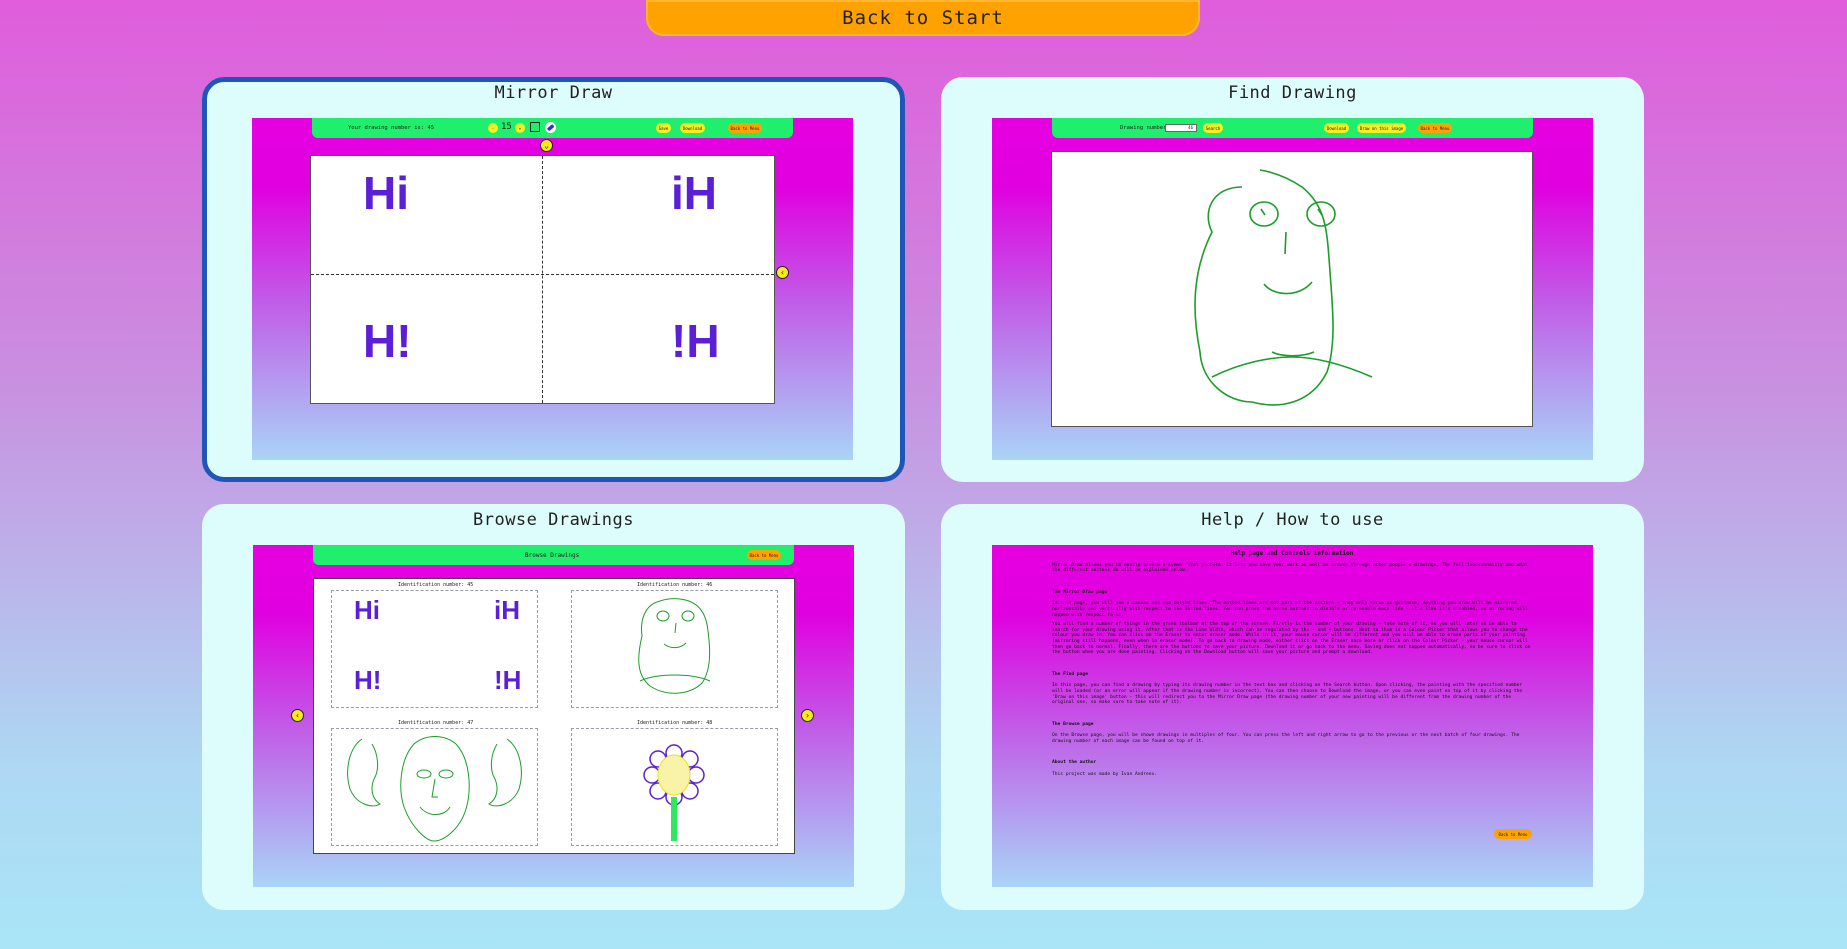  What do you see at coordinates (695, 341) in the screenshot?
I see `drawing-text-bottom-right: !H` at bounding box center [695, 341].